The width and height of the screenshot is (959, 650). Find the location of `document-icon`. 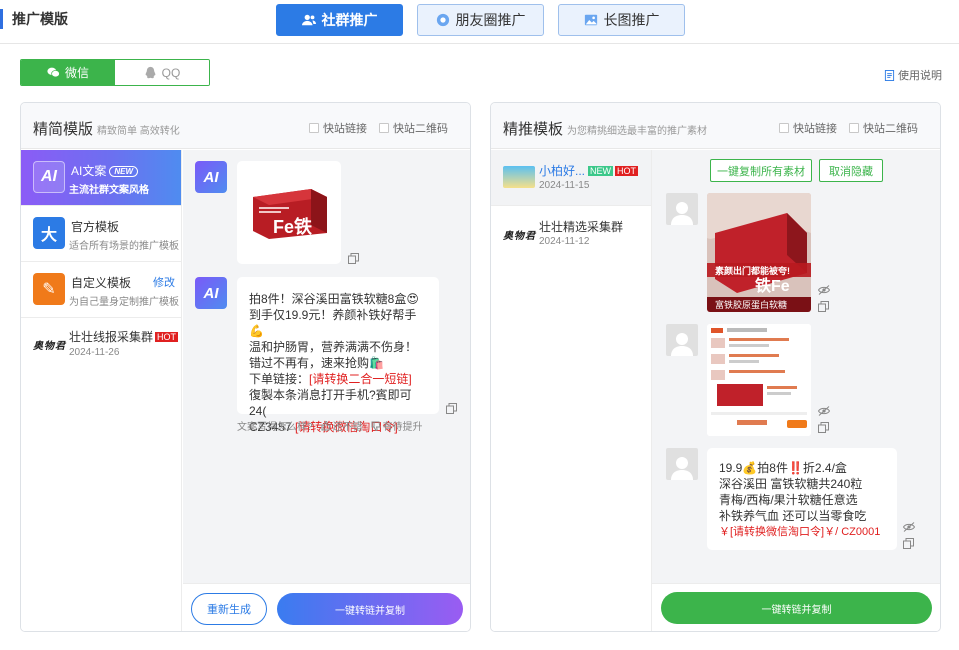

document-icon is located at coordinates (889, 75).